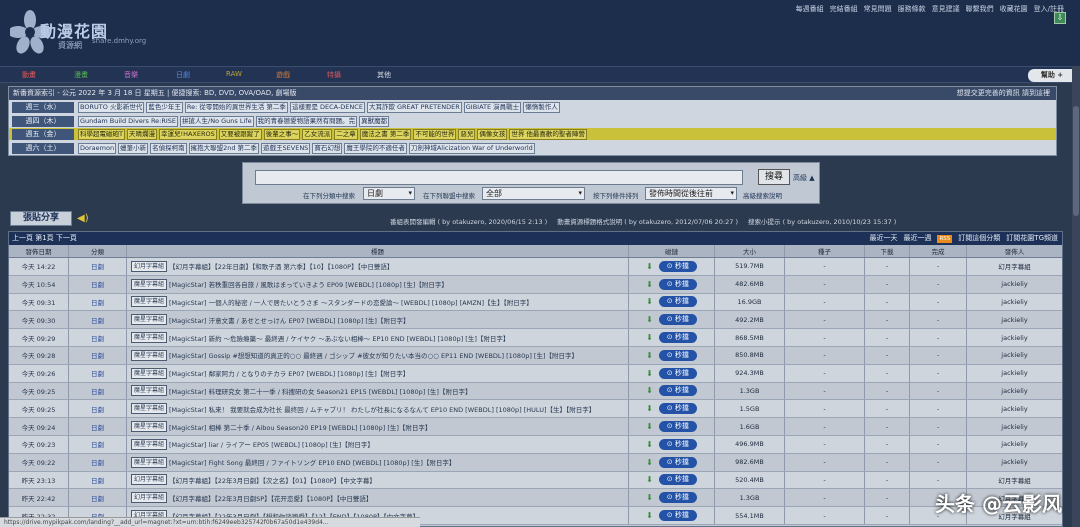 The height and width of the screenshot is (527, 1080). What do you see at coordinates (327, 148) in the screenshot?
I see `show-link: 寶石幻想` at bounding box center [327, 148].